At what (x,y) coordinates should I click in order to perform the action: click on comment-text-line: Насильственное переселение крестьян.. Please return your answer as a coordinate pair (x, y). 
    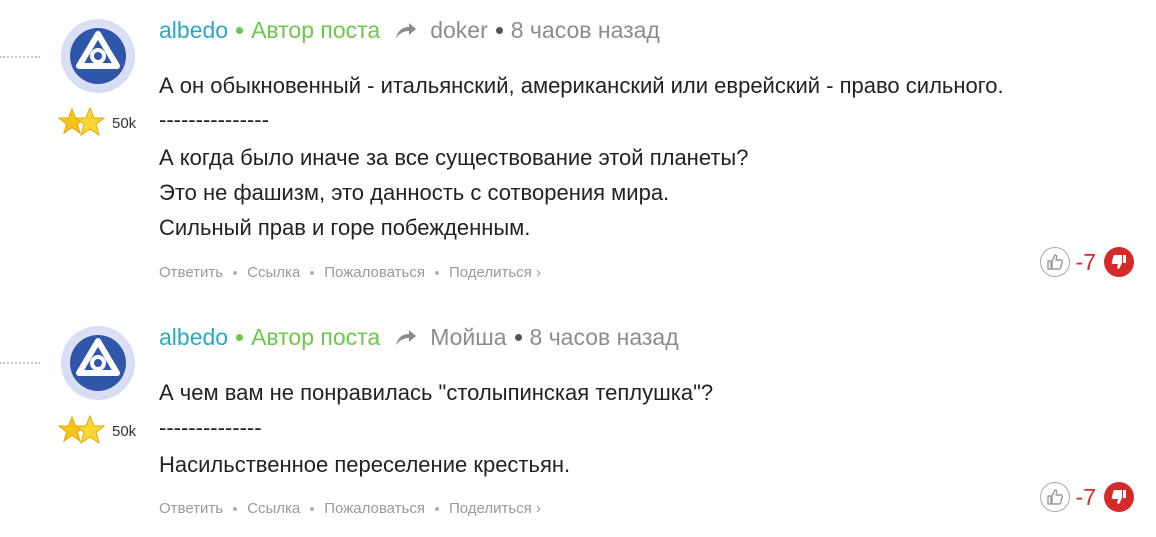
    Looking at the image, I should click on (365, 464).